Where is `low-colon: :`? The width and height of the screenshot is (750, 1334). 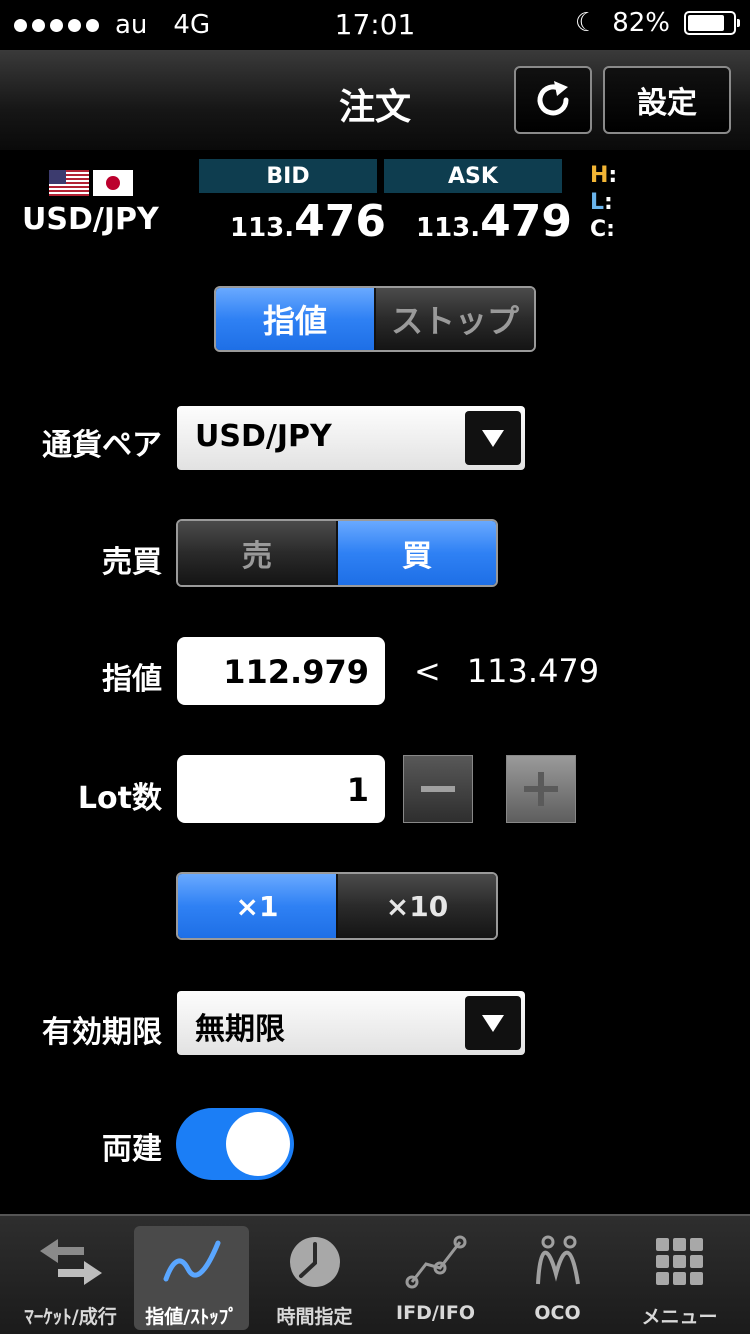 low-colon: : is located at coordinates (608, 202).